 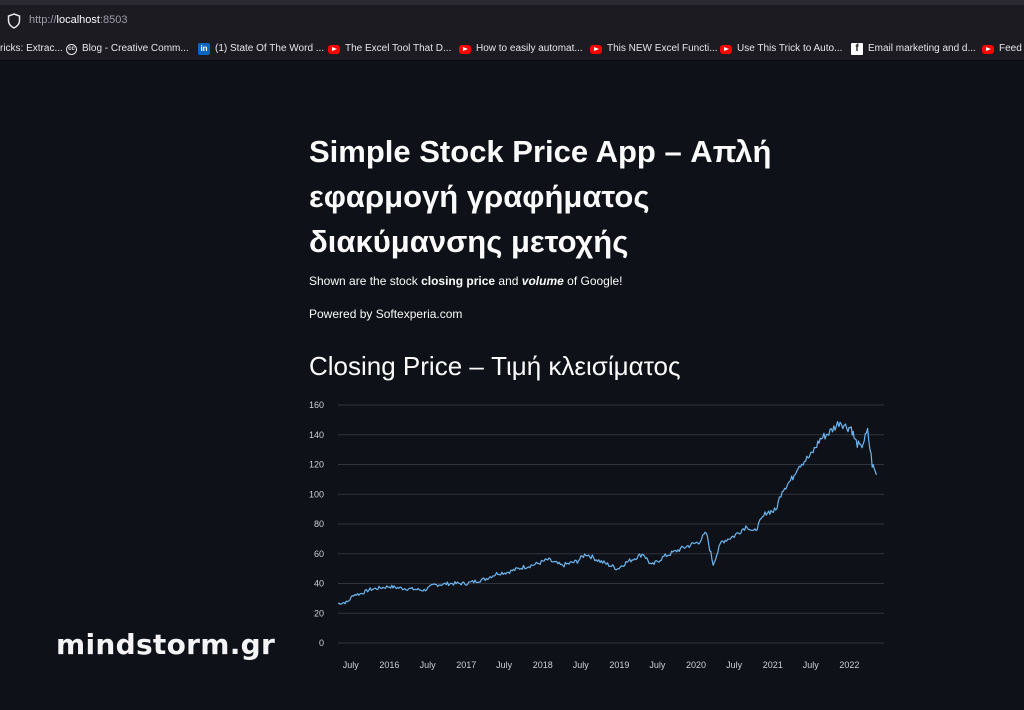 I want to click on chart-heading: Closing Price – Τιμή κλεισίματος, so click(x=495, y=366).